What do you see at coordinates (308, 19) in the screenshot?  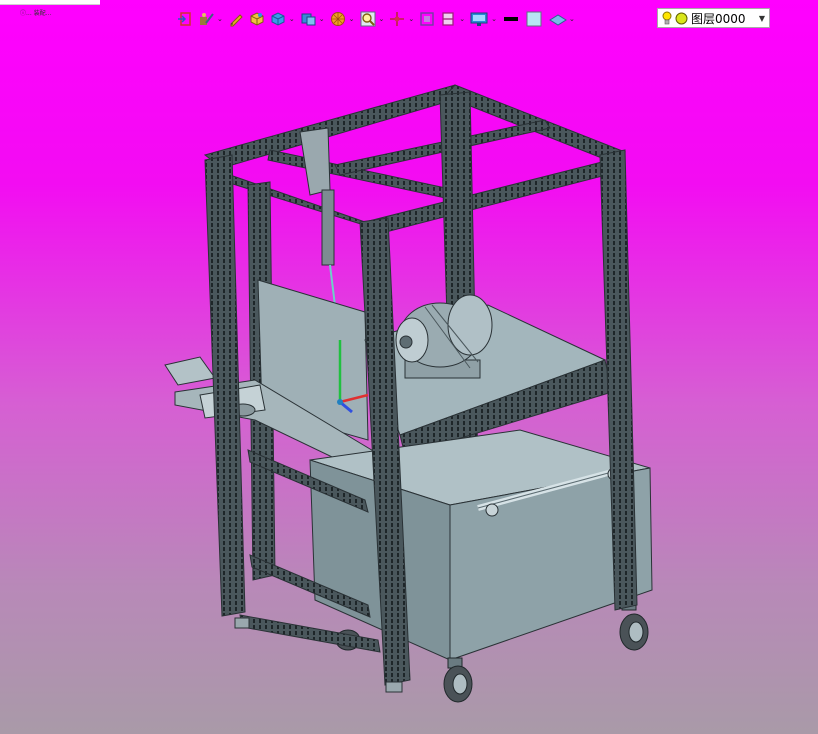 I see `view-orient-icon` at bounding box center [308, 19].